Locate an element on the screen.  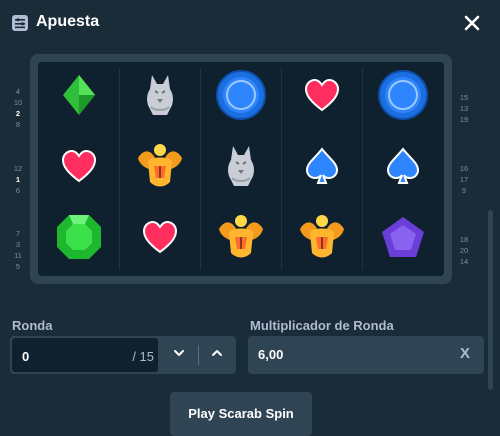
side-number: 6 is located at coordinates (18, 190).